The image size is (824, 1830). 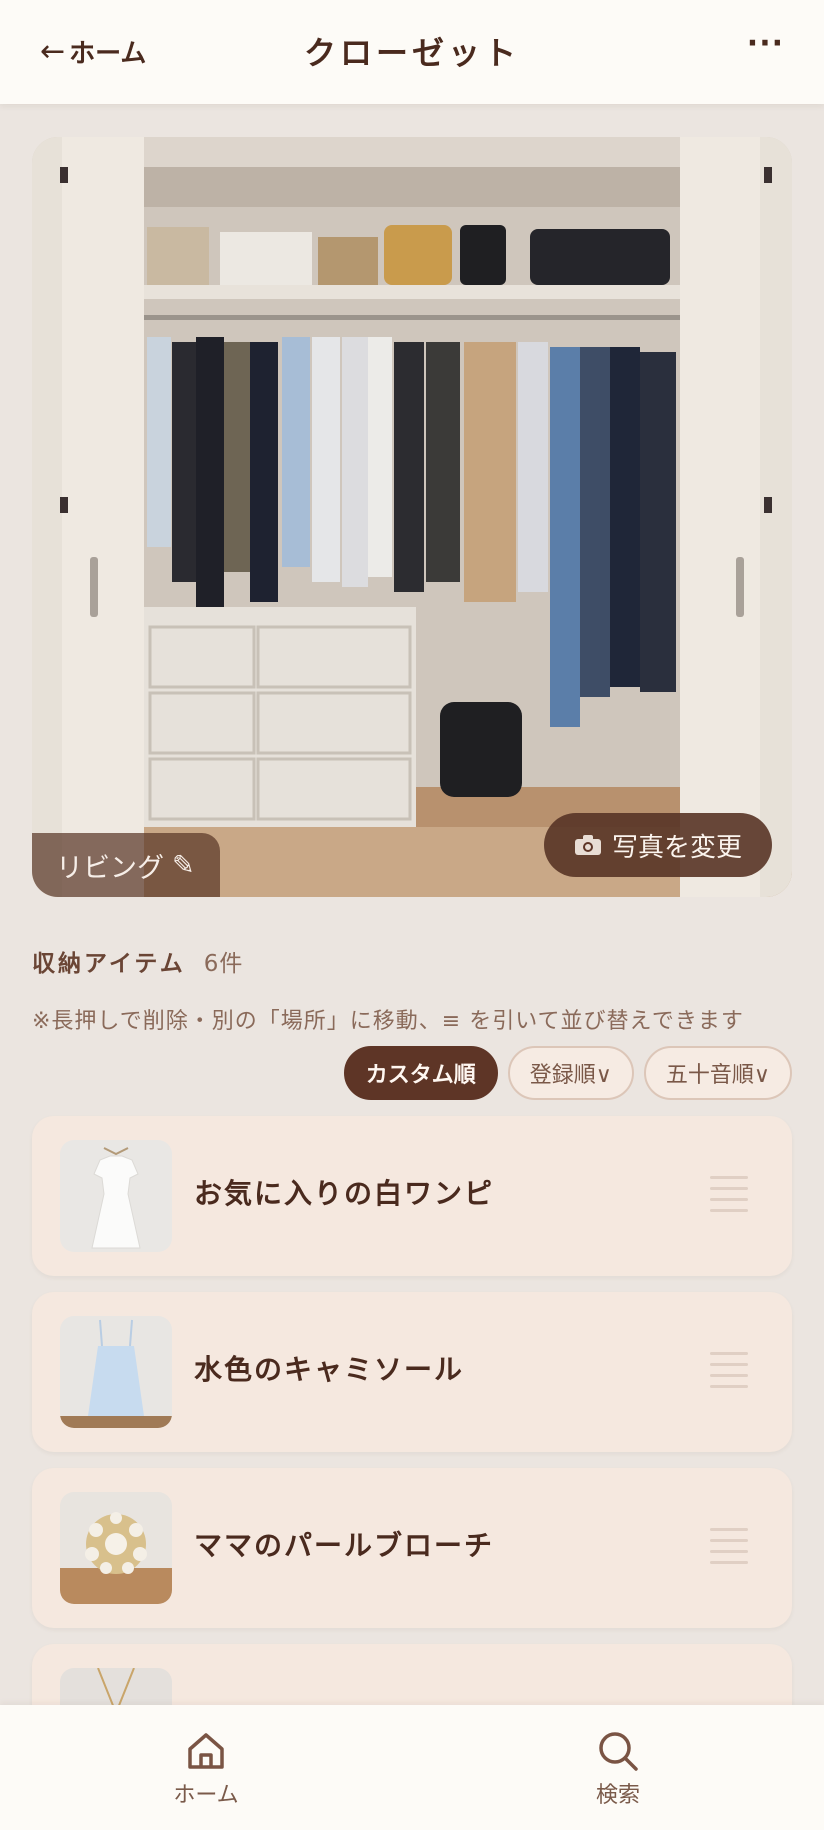 I want to click on sort-registered-button: 登録順∨, so click(x=570, y=1073).